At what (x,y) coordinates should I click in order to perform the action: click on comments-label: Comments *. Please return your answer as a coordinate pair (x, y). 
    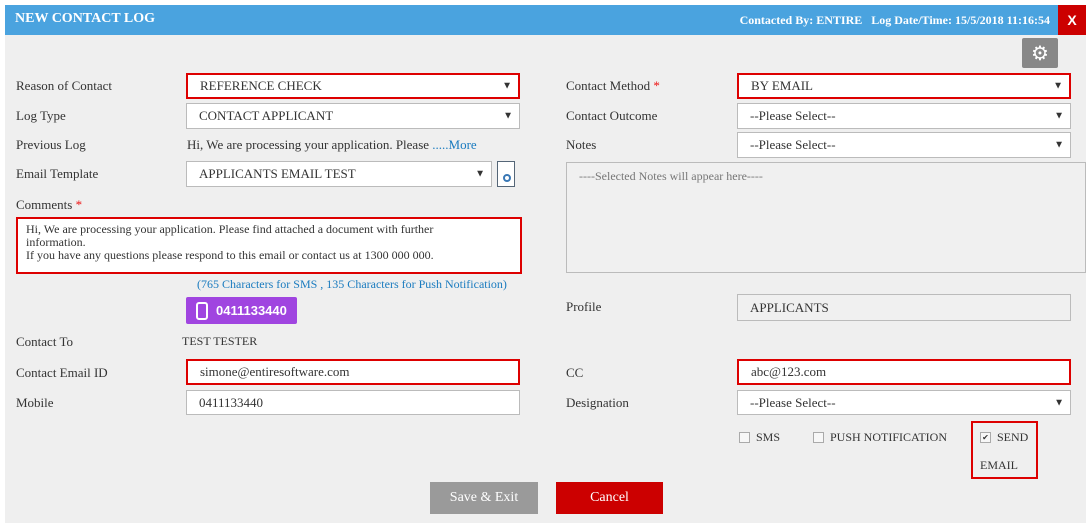
    Looking at the image, I should click on (49, 204).